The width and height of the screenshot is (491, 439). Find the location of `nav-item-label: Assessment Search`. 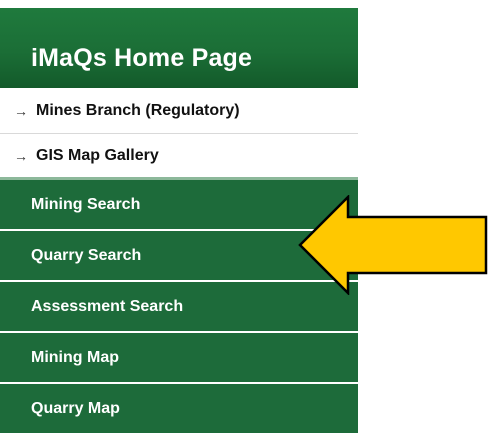

nav-item-label: Assessment Search is located at coordinates (107, 306).